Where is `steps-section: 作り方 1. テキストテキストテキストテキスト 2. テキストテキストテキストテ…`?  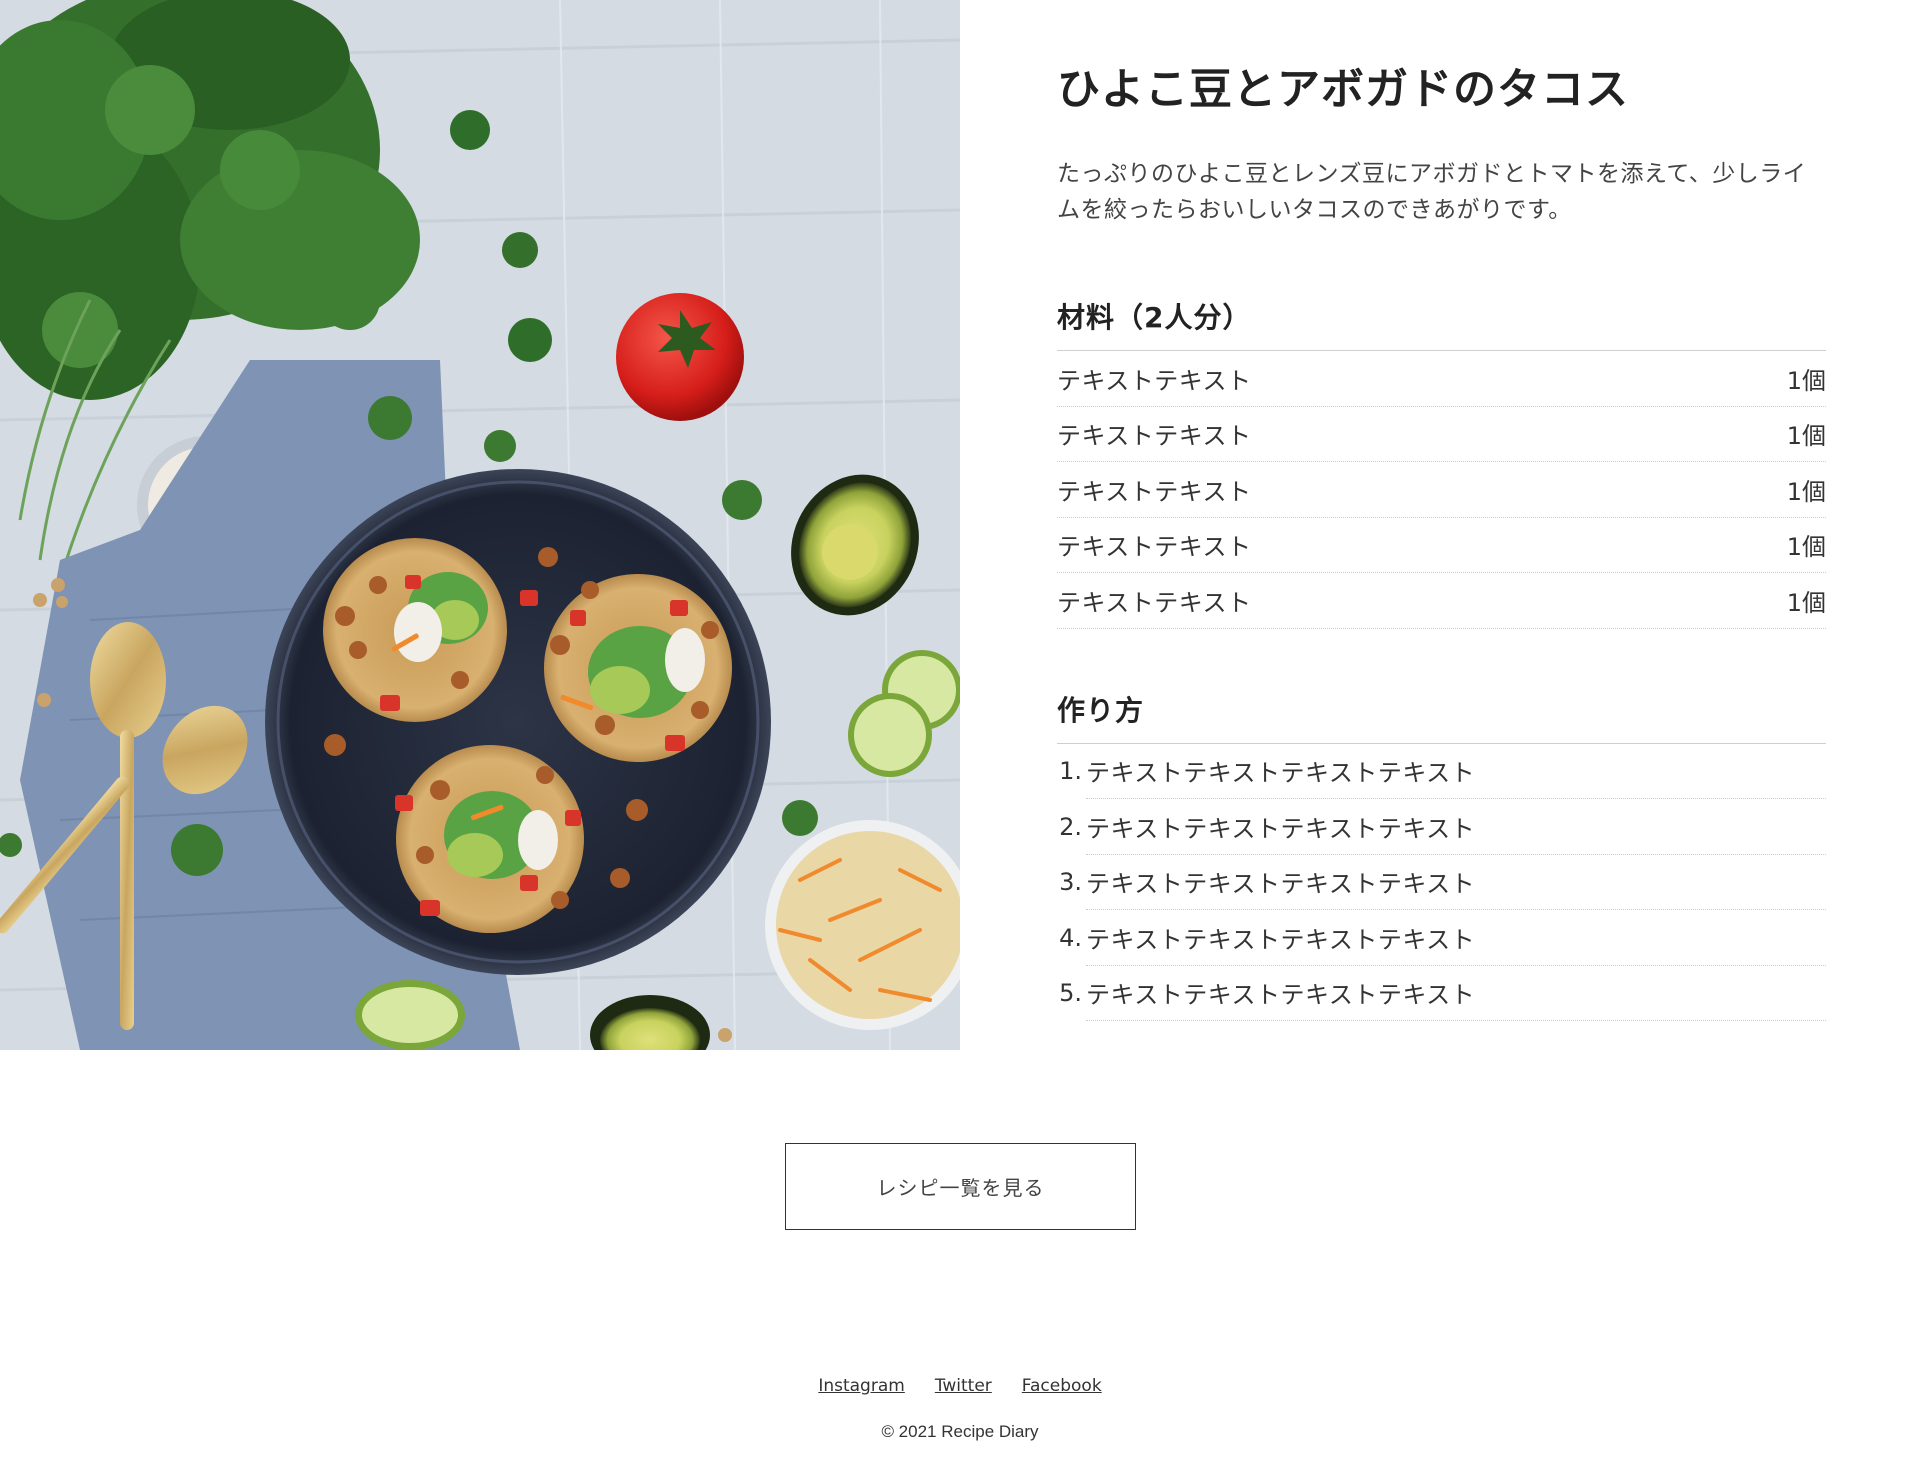 steps-section: 作り方 1. テキストテキストテキストテキスト 2. テキストテキストテキストテ… is located at coordinates (1441, 855).